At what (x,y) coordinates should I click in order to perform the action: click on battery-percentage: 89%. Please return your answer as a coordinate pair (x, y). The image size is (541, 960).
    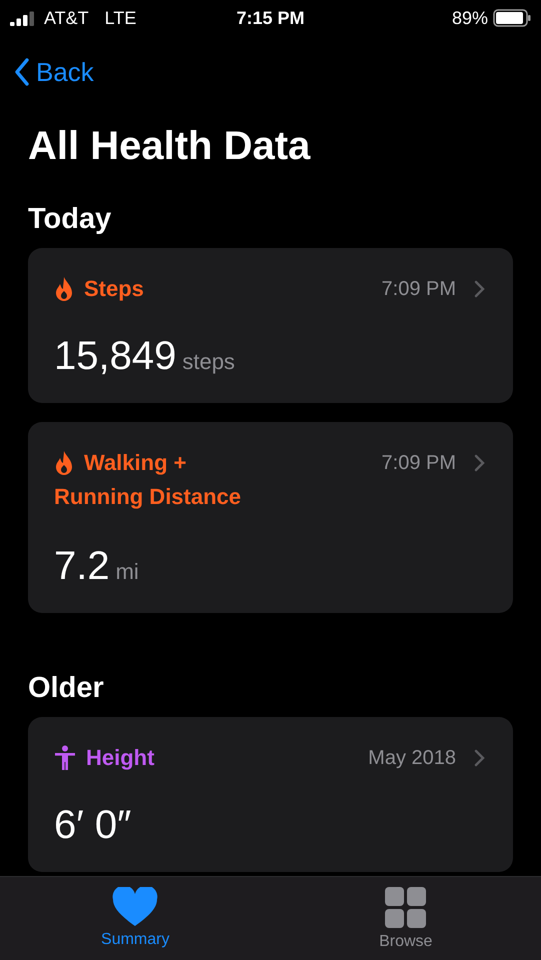
    Looking at the image, I should click on (470, 18).